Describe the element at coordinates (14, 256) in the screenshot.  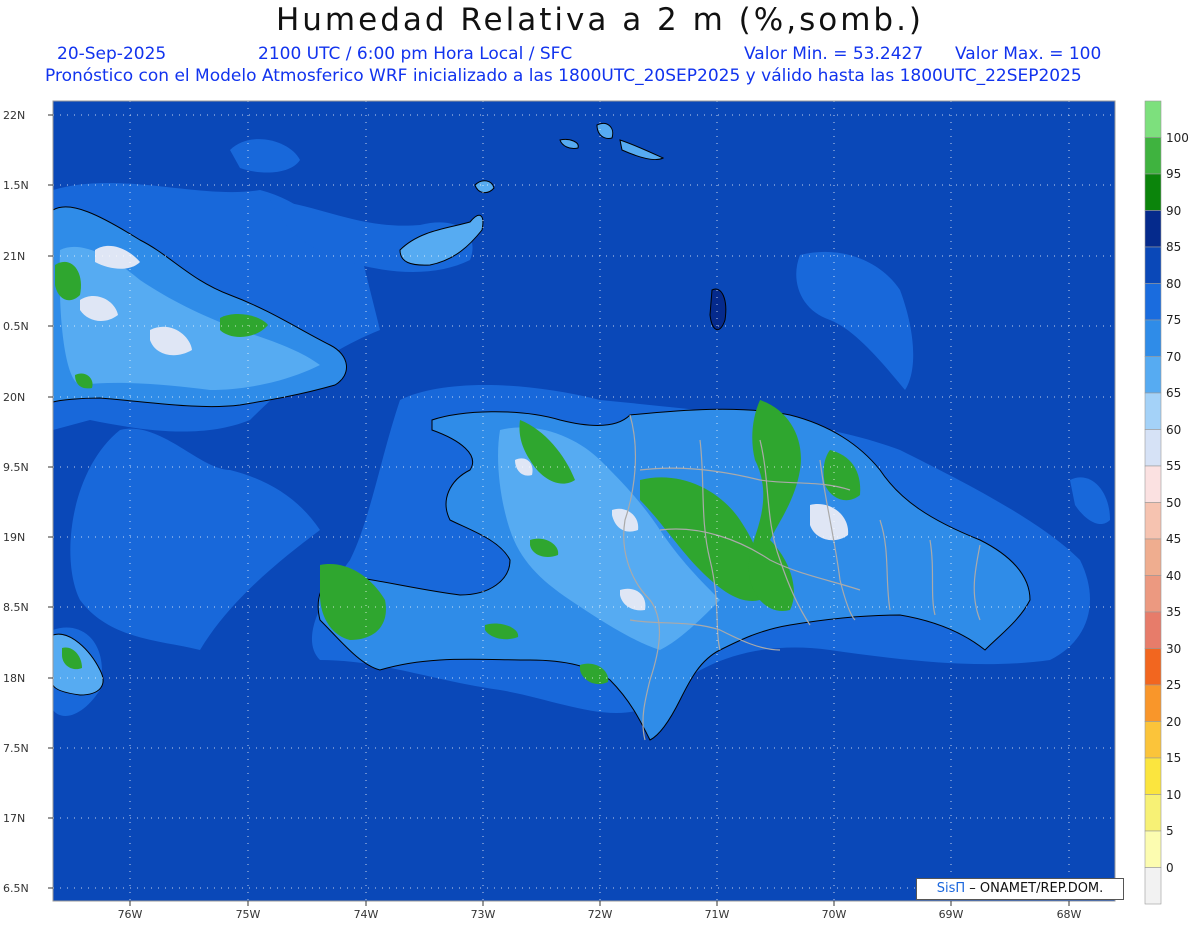
I see `lat-label: 21N` at that location.